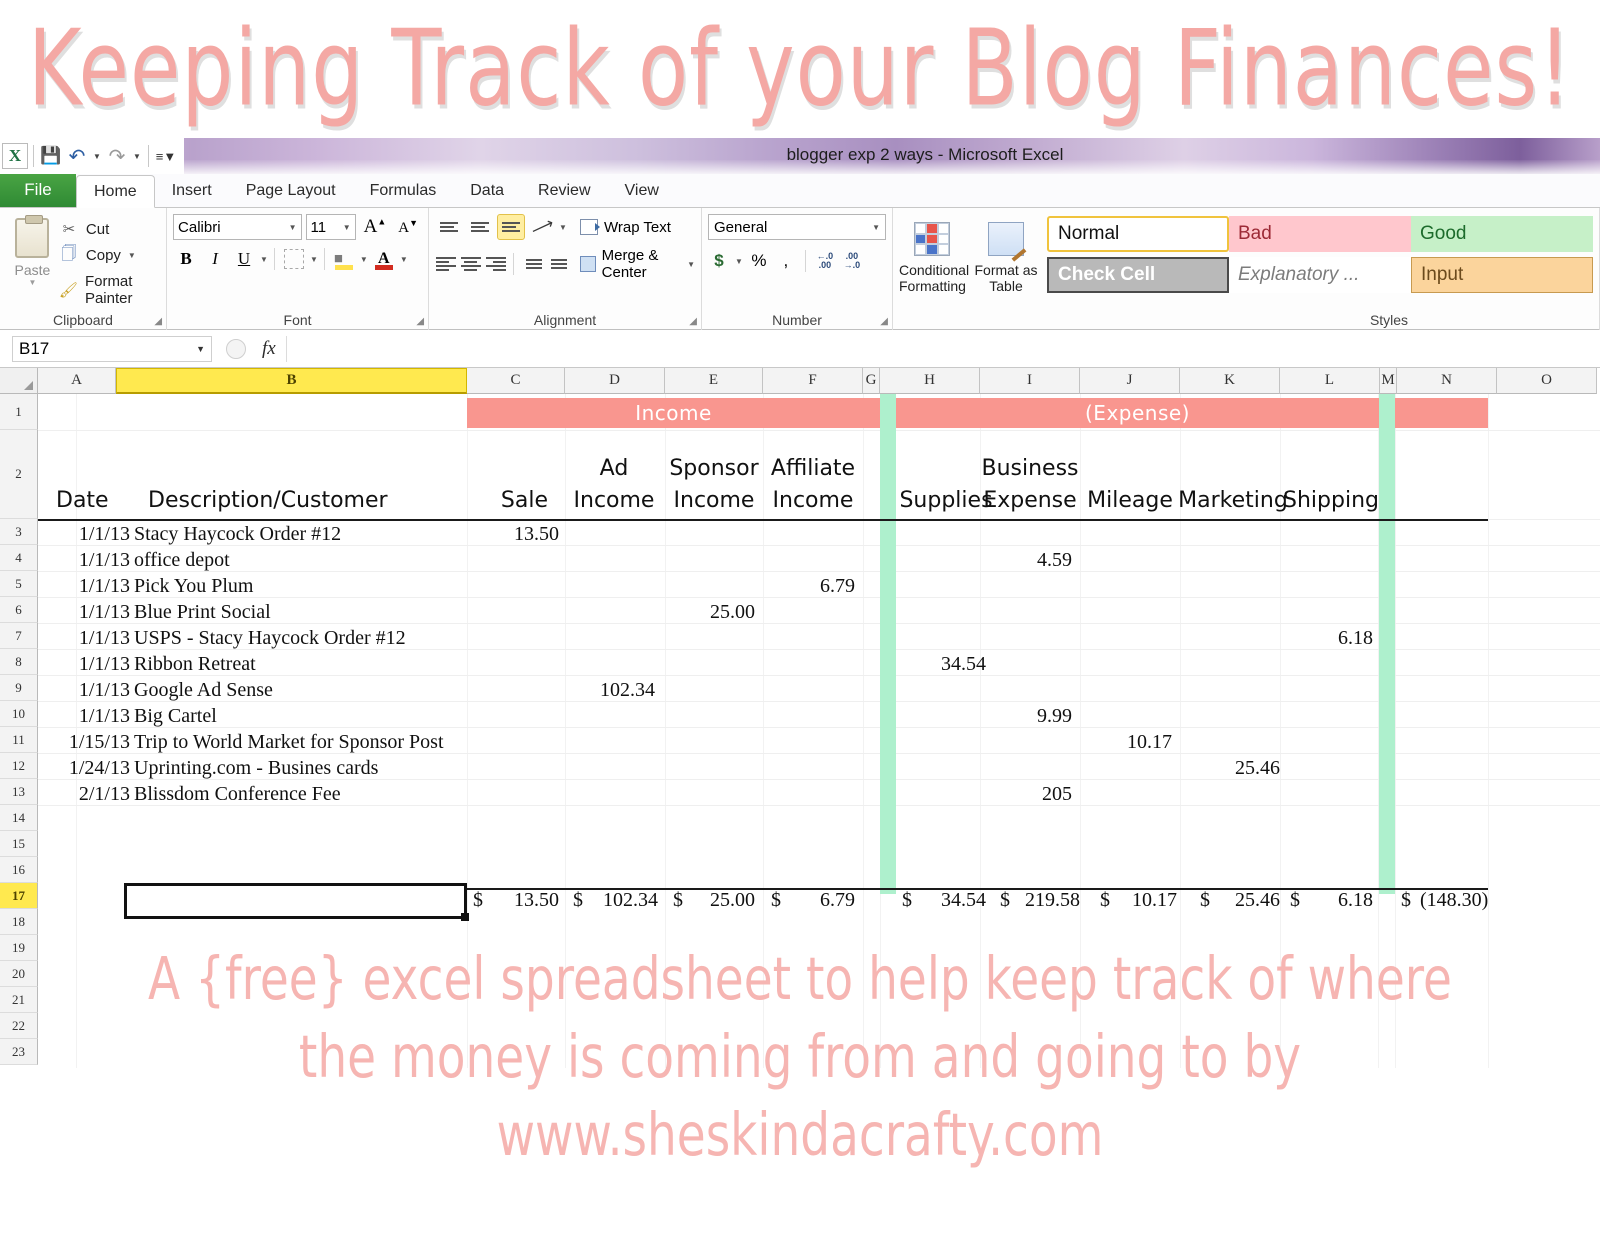 The width and height of the screenshot is (1600, 1236). I want to click on row-header-13: 13, so click(19, 792).